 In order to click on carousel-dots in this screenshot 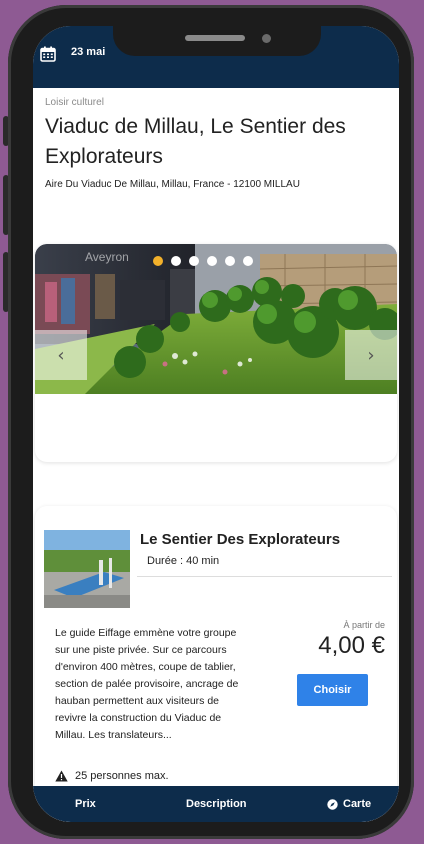, I will do `click(203, 261)`.